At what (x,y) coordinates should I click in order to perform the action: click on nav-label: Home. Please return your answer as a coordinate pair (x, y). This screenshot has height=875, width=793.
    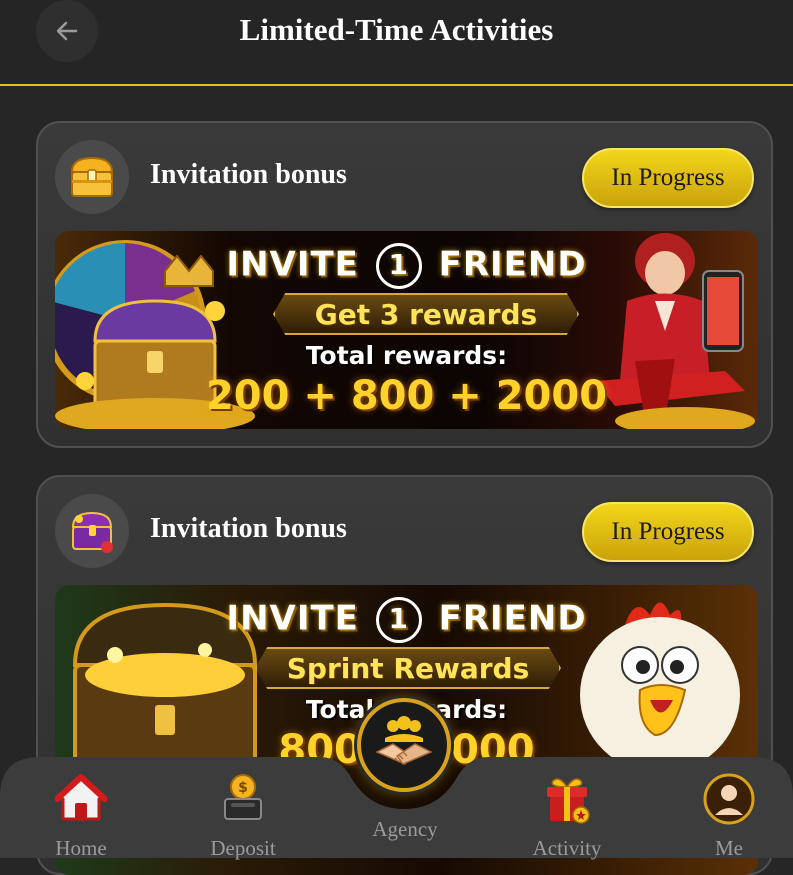
    Looking at the image, I should click on (81, 848).